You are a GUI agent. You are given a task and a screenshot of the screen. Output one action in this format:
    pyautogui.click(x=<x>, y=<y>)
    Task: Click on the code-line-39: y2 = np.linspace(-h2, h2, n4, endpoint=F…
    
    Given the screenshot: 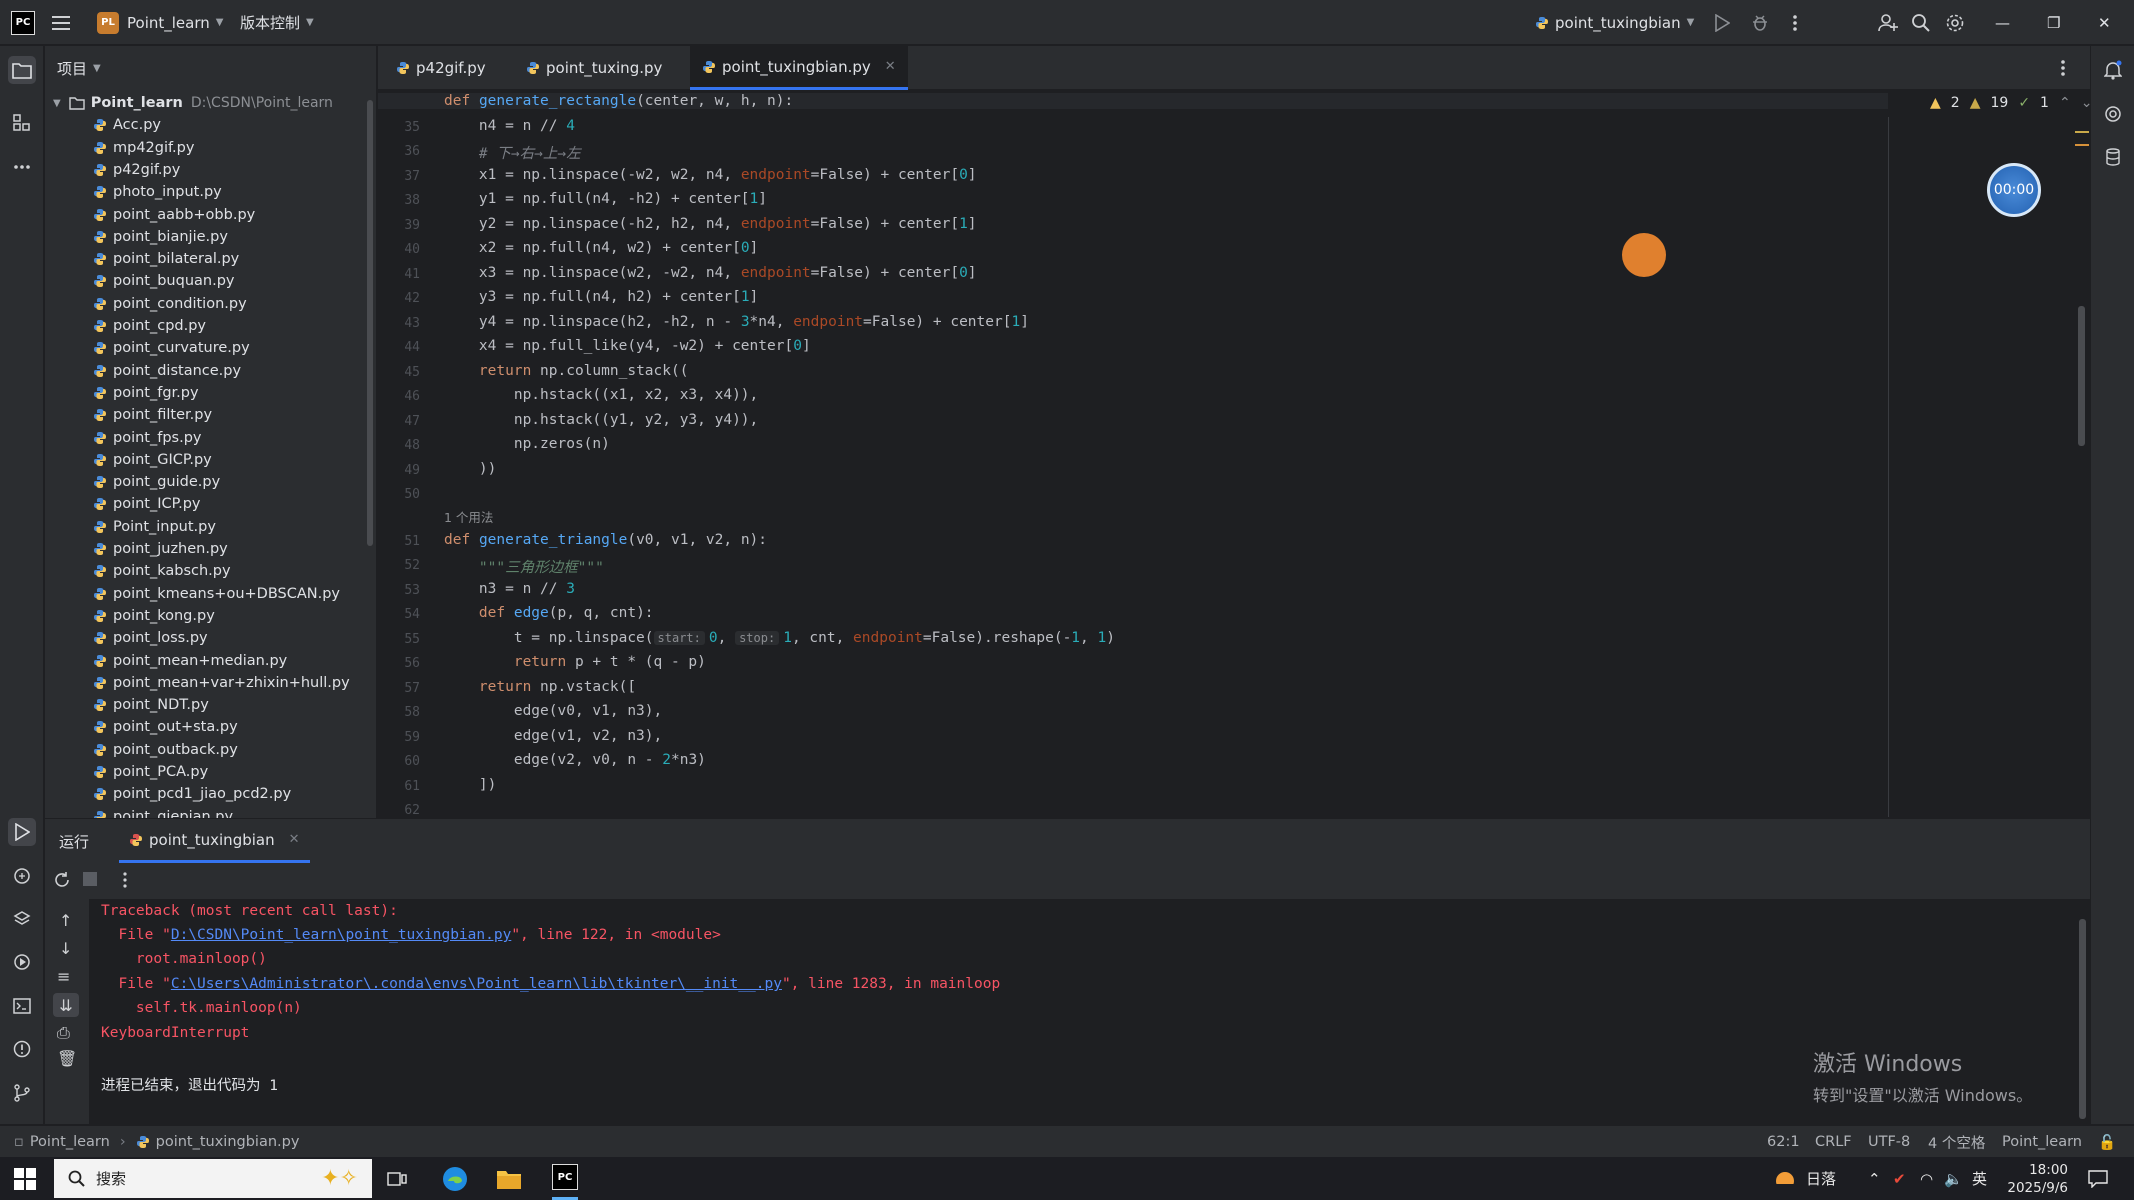 What is the action you would take?
    pyautogui.click(x=710, y=224)
    